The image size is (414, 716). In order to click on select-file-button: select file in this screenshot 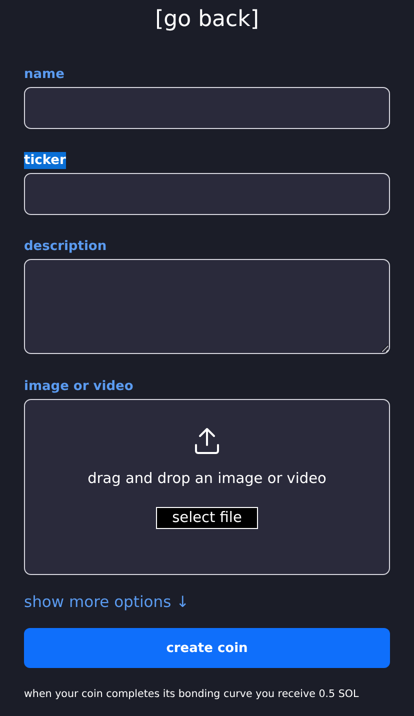, I will do `click(207, 518)`.